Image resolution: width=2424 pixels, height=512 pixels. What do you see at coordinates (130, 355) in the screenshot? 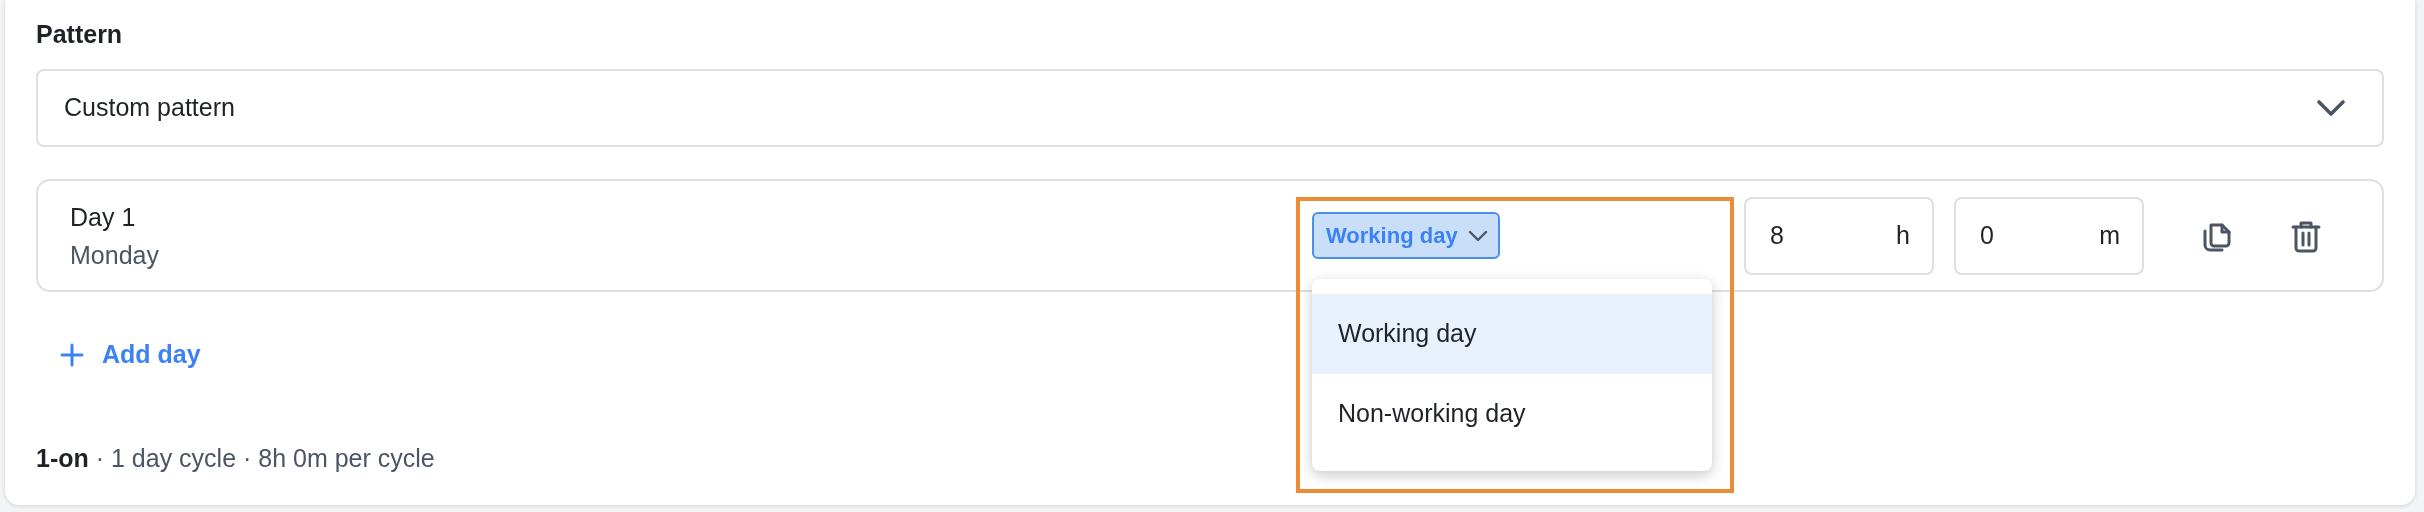
I see `add-day-button: Add day` at bounding box center [130, 355].